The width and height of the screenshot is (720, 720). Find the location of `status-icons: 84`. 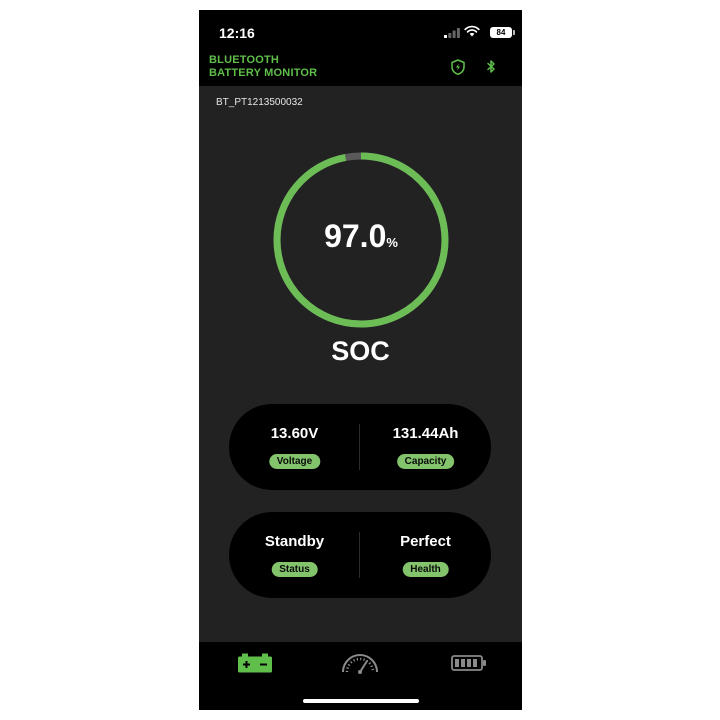

status-icons: 84 is located at coordinates (473, 32).